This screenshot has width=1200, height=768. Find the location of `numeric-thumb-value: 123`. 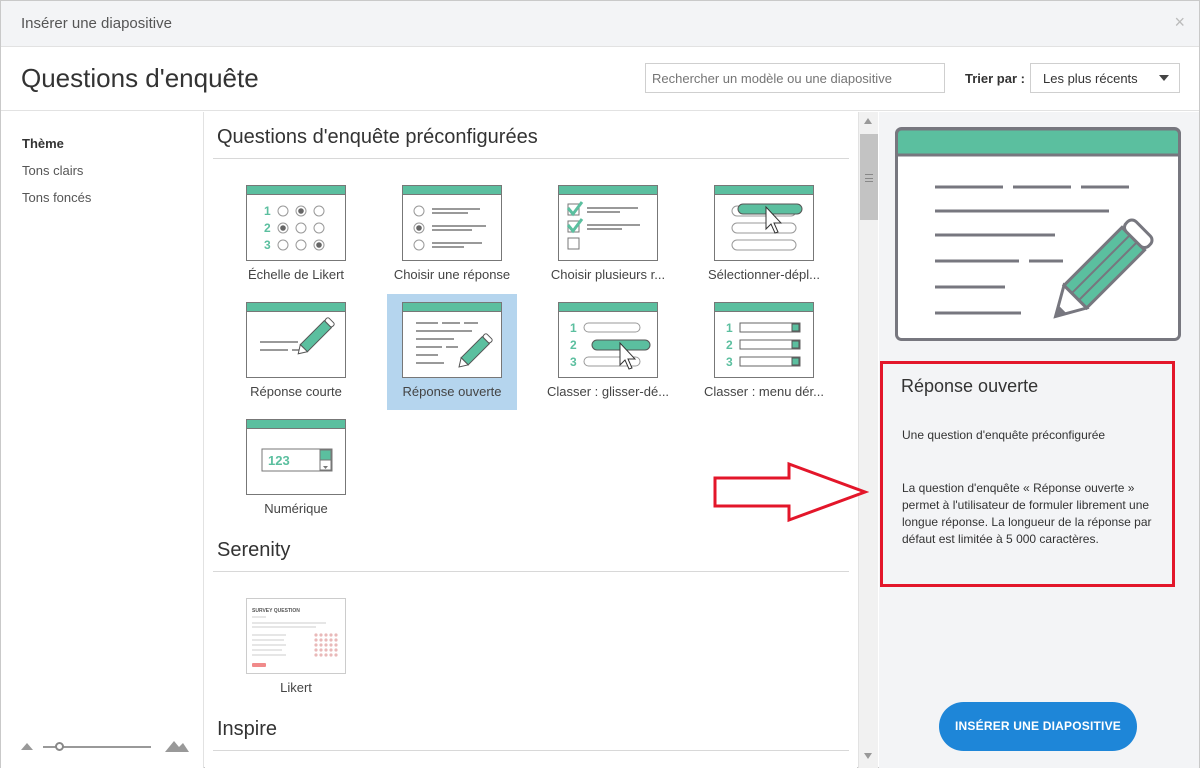

numeric-thumb-value: 123 is located at coordinates (279, 460).